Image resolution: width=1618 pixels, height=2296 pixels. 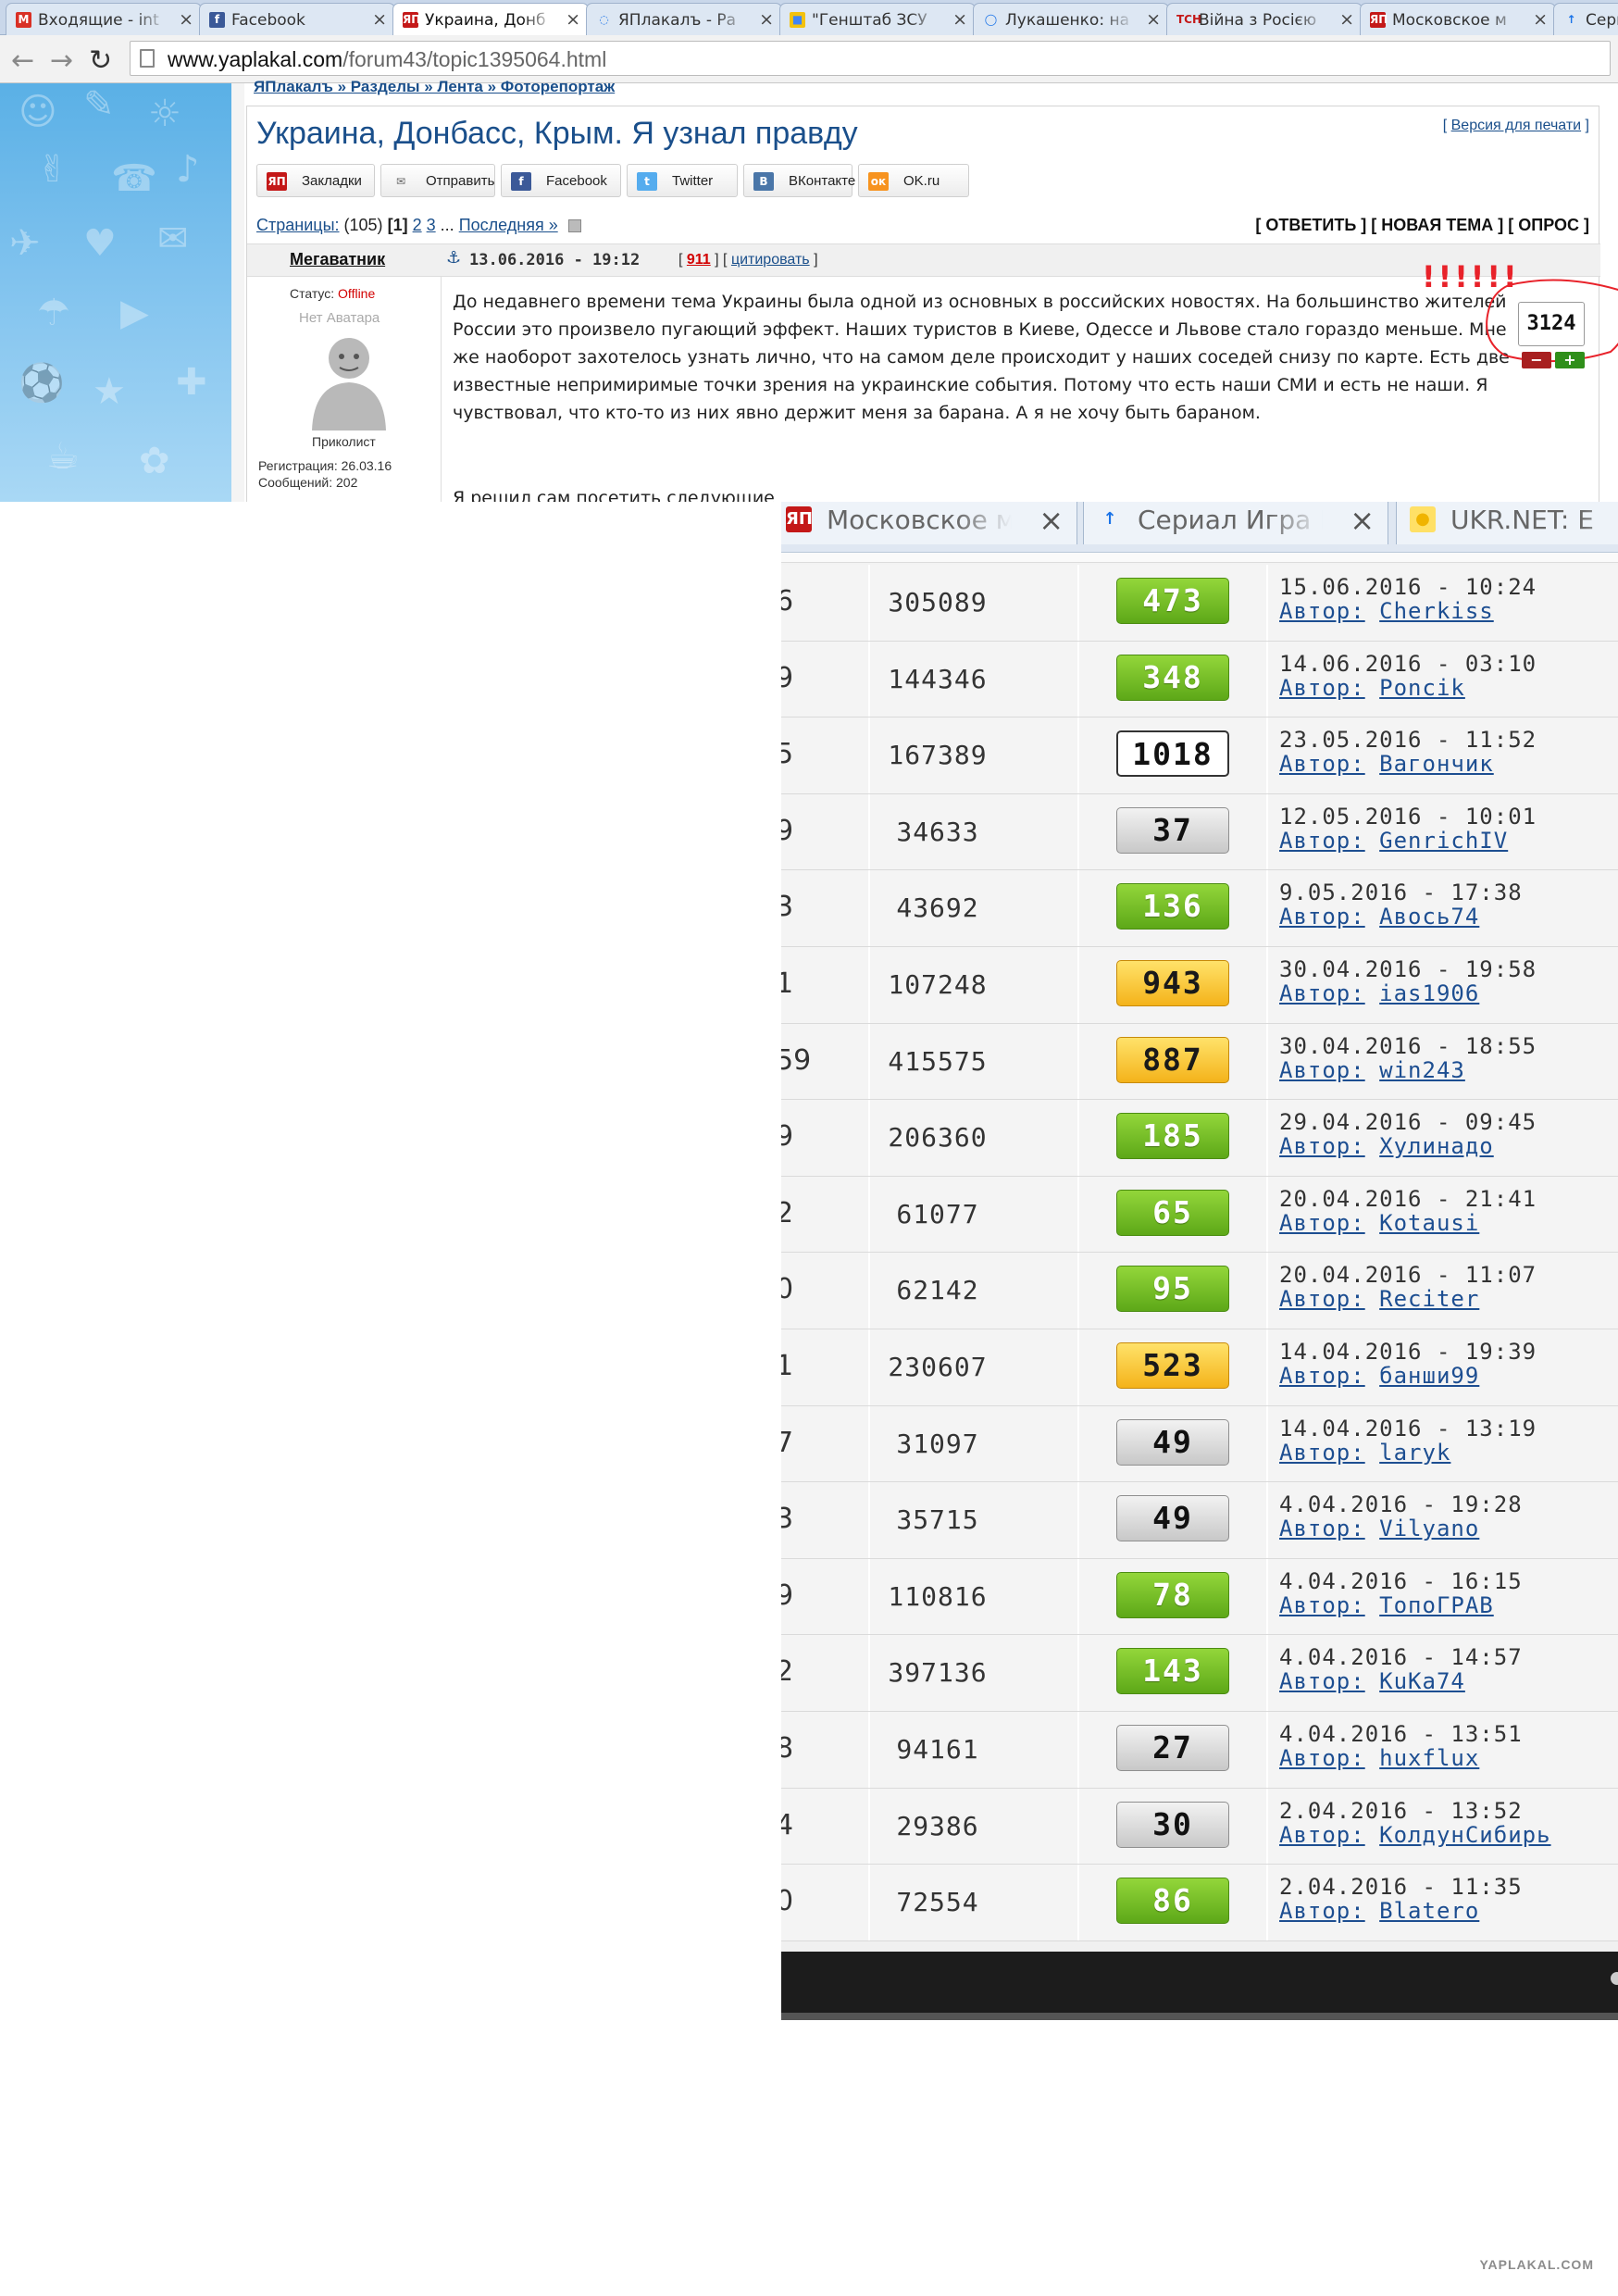 I want to click on author-link: Blatero, so click(x=1429, y=1911).